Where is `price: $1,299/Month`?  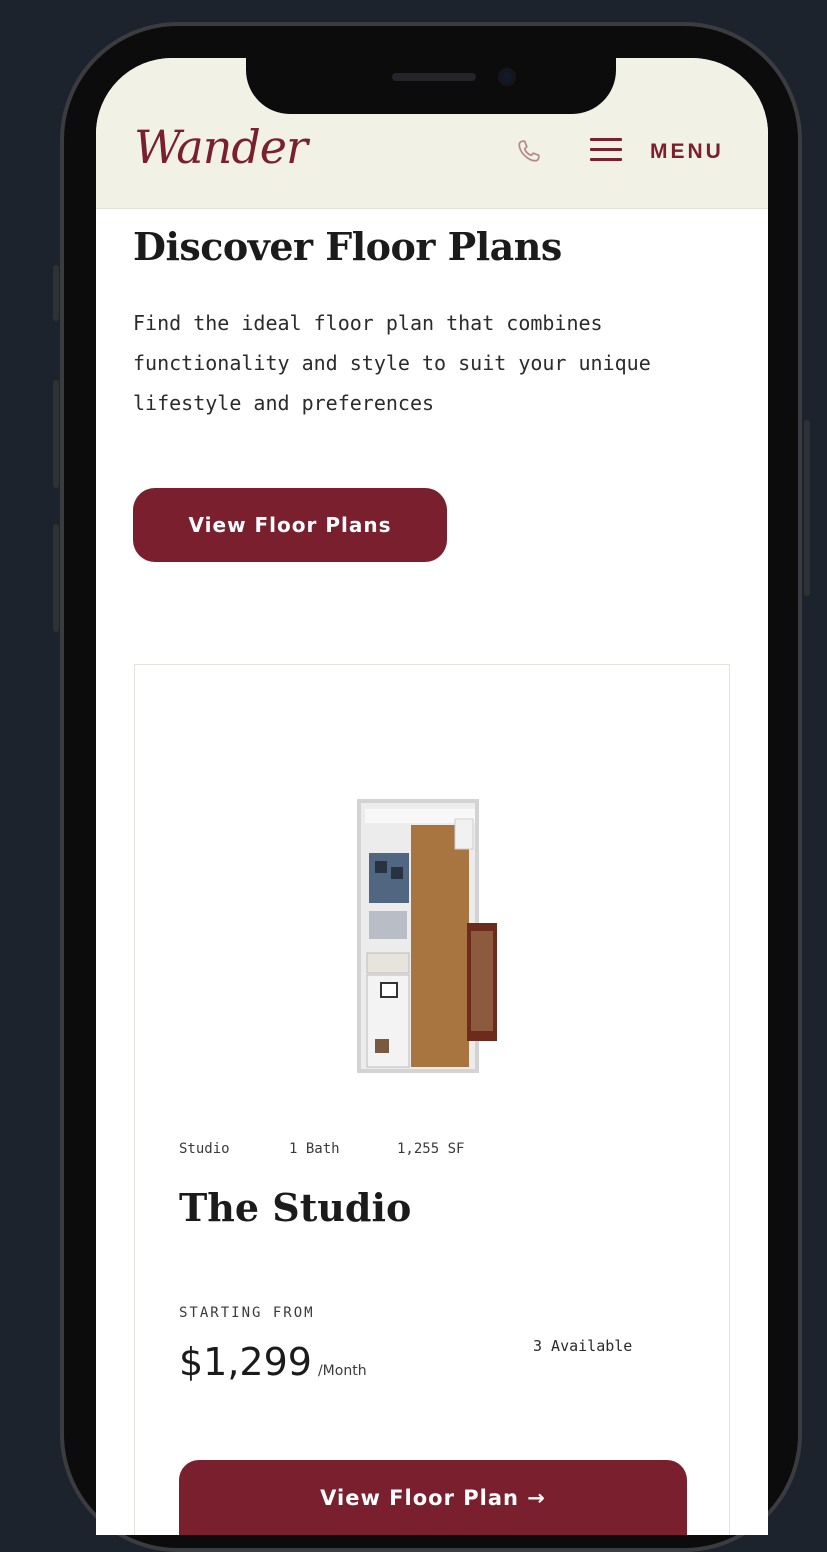
price: $1,299/Month is located at coordinates (273, 1362).